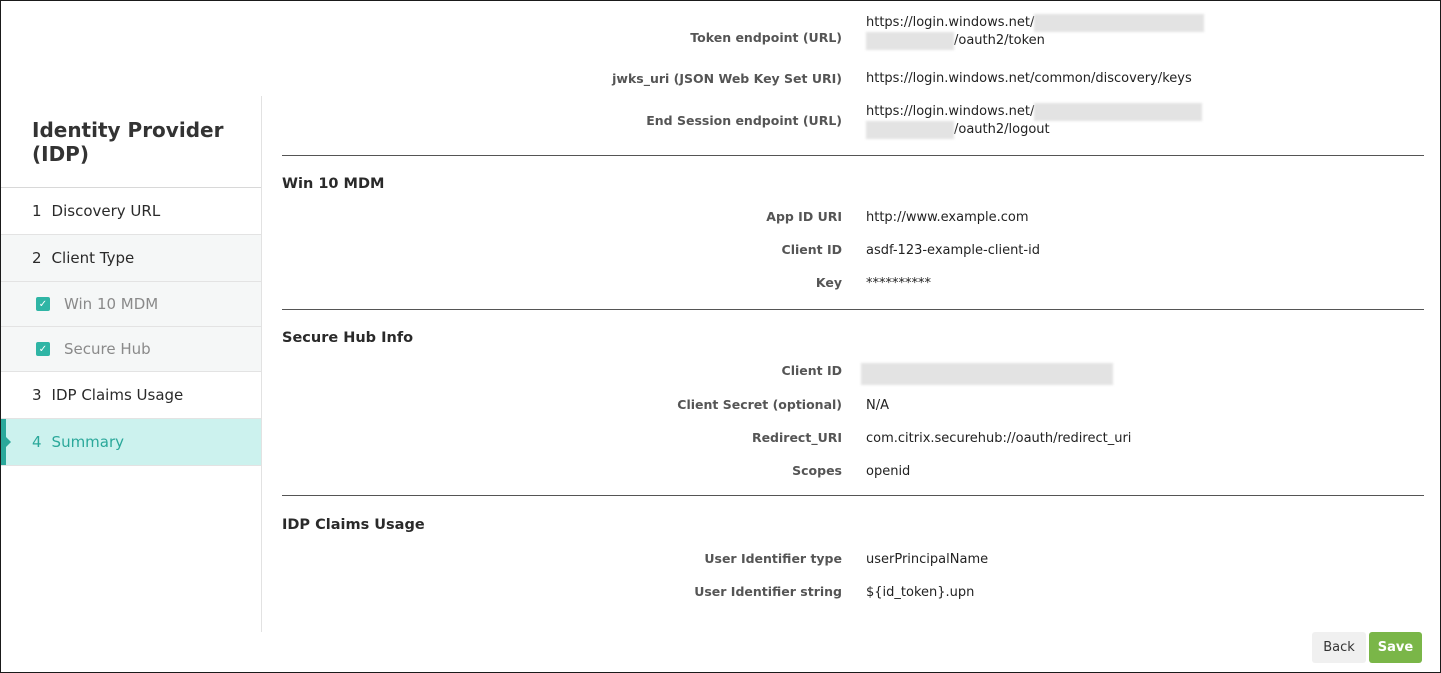 The image size is (1441, 673). I want to click on field-label: Client Secret (optional), so click(759, 404).